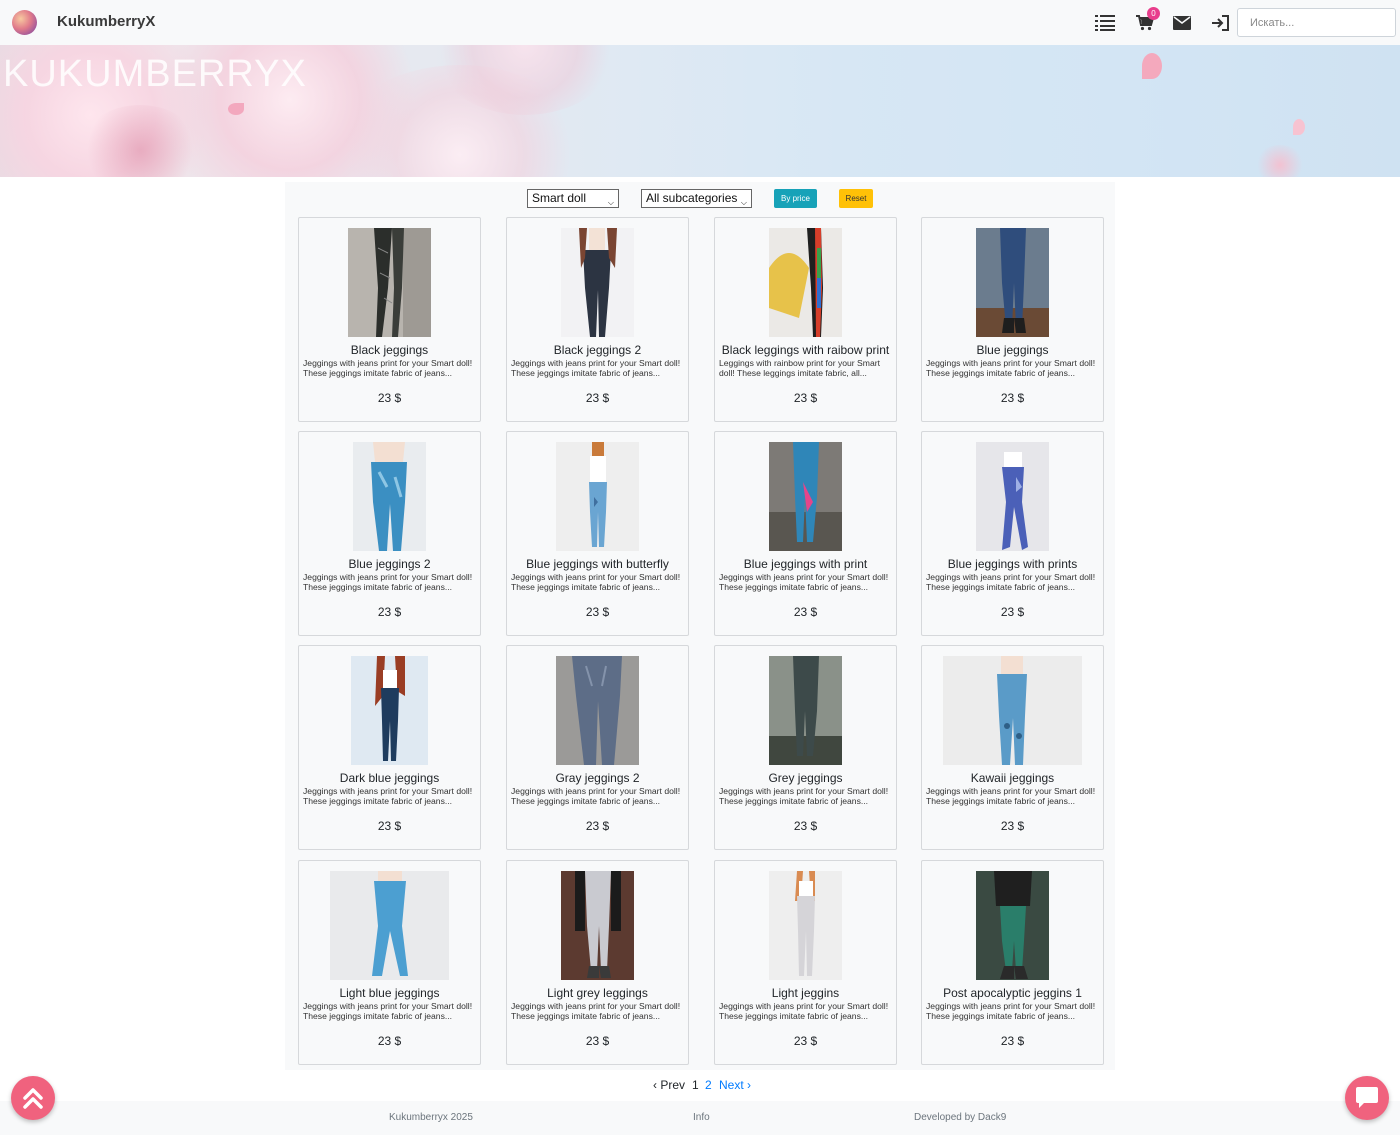  Describe the element at coordinates (795, 198) in the screenshot. I see `sort-by-price-button: By price` at that location.